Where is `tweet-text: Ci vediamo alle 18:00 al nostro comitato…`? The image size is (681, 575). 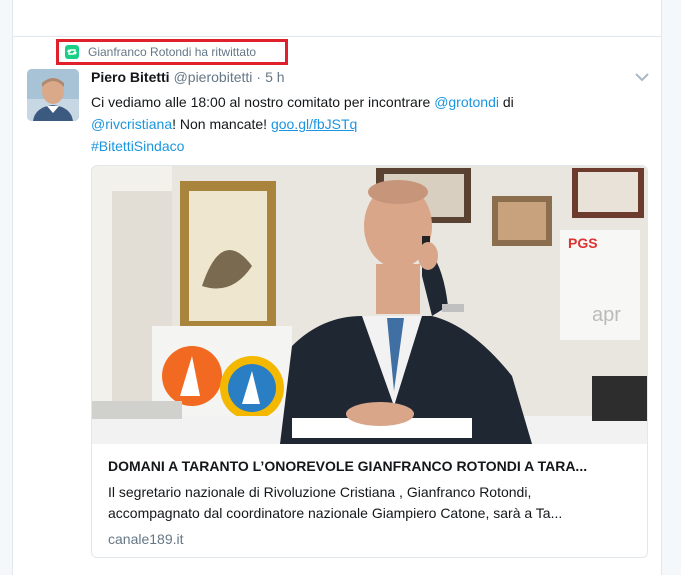
tweet-text: Ci vediamo alle 18:00 al nostro comitato… is located at coordinates (366, 124).